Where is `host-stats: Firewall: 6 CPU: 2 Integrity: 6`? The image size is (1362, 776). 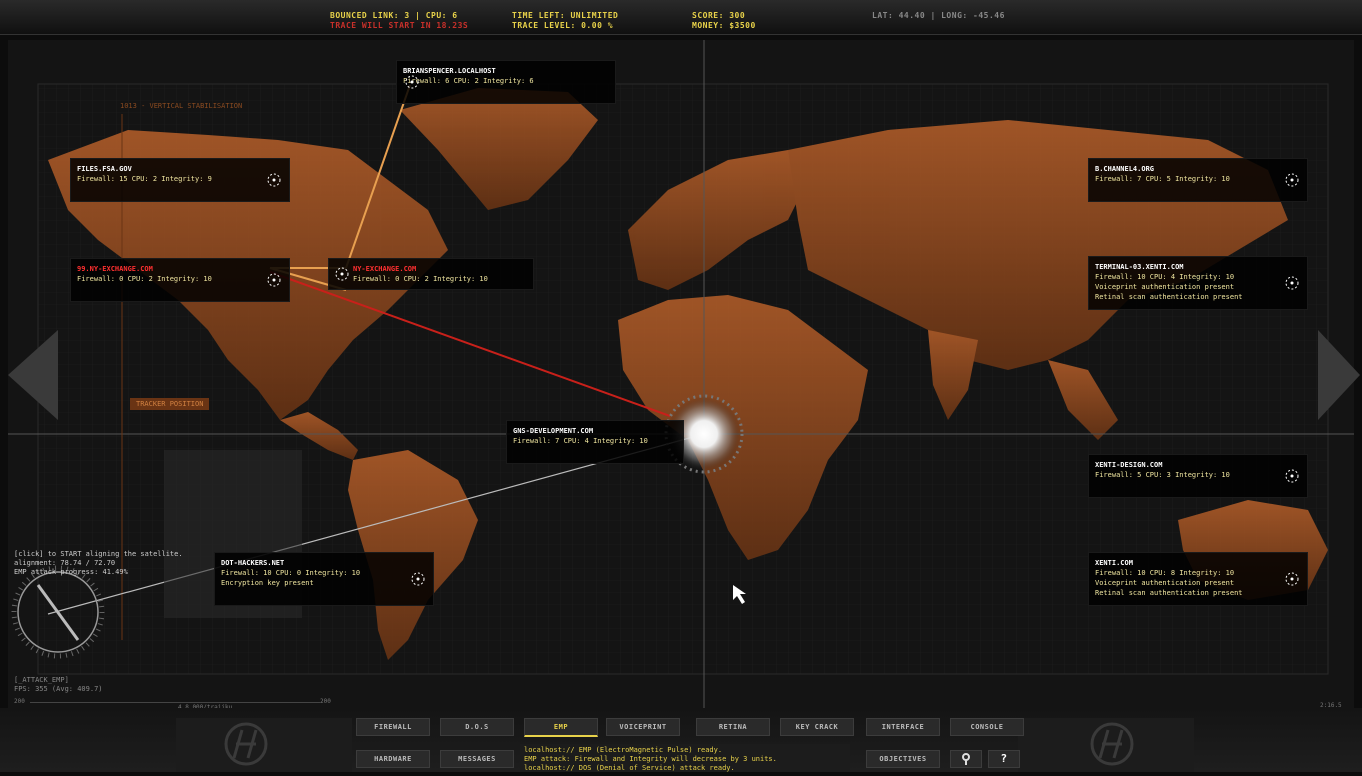
host-stats: Firewall: 6 CPU: 2 Integrity: 6 is located at coordinates (468, 81).